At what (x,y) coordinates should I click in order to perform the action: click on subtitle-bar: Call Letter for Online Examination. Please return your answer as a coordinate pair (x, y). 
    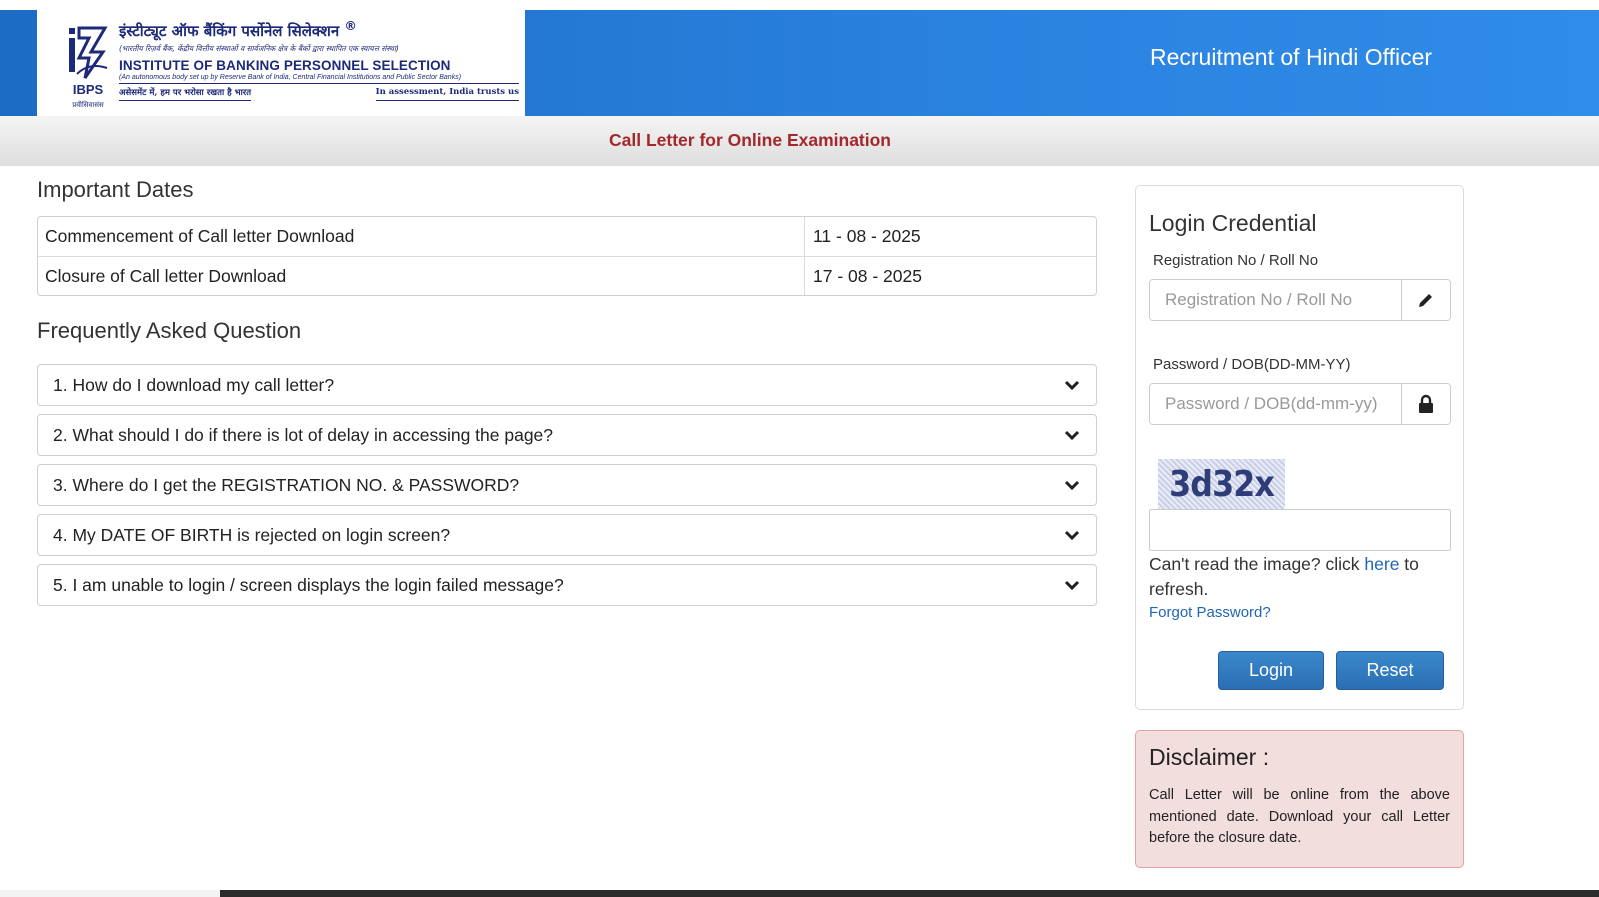
    Looking at the image, I should click on (799, 141).